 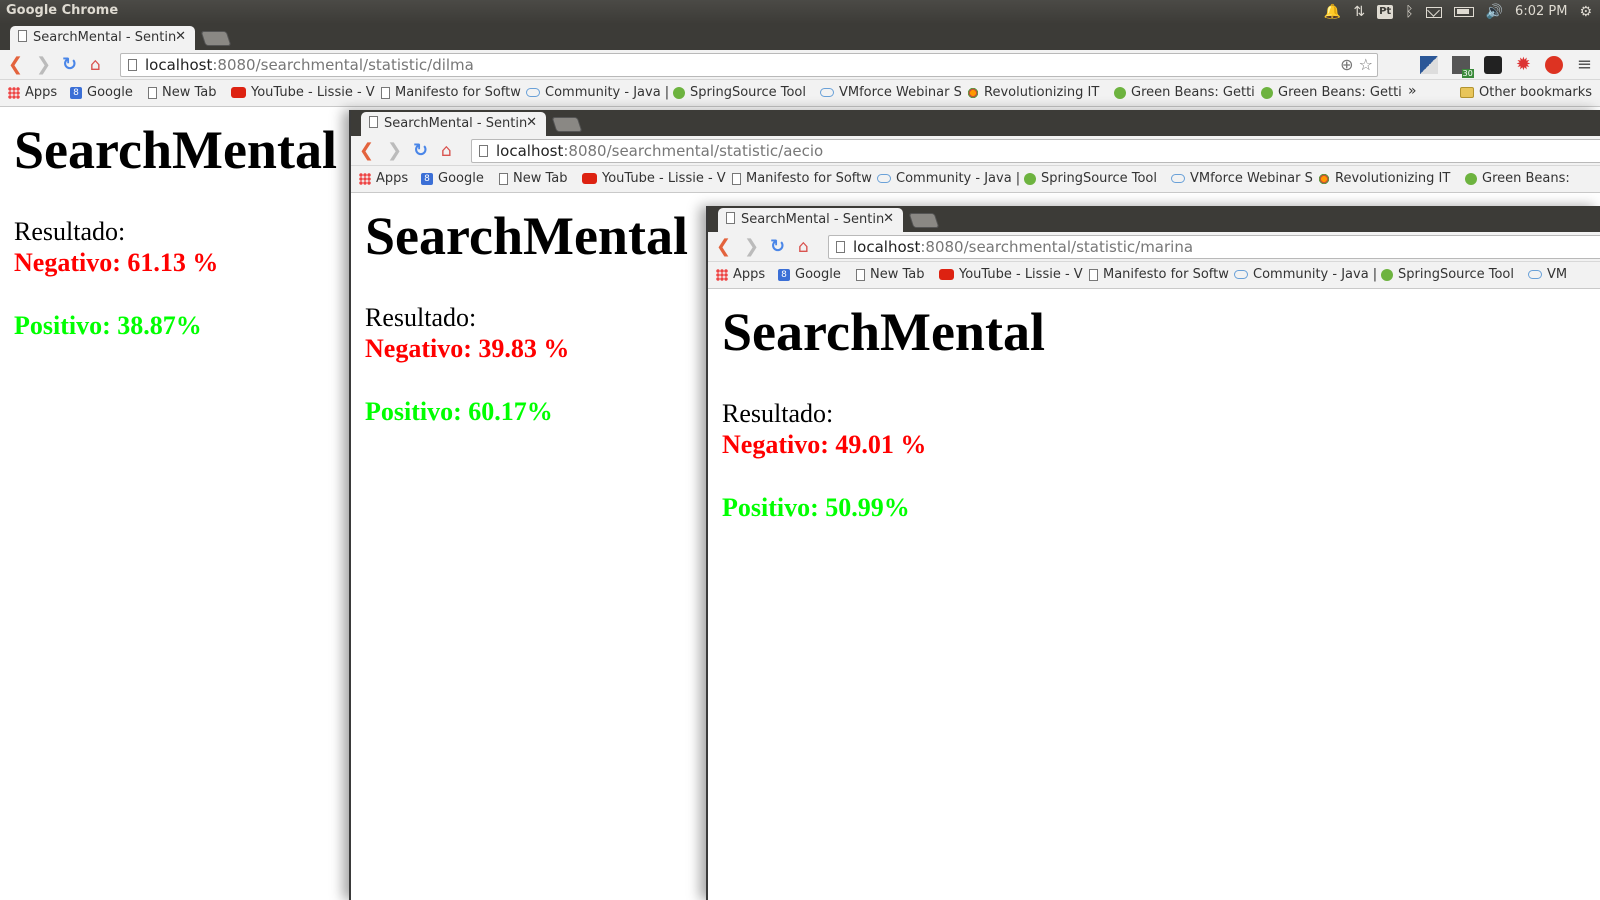 I want to click on tab-title: SearchMental - Sentin, so click(x=105, y=37).